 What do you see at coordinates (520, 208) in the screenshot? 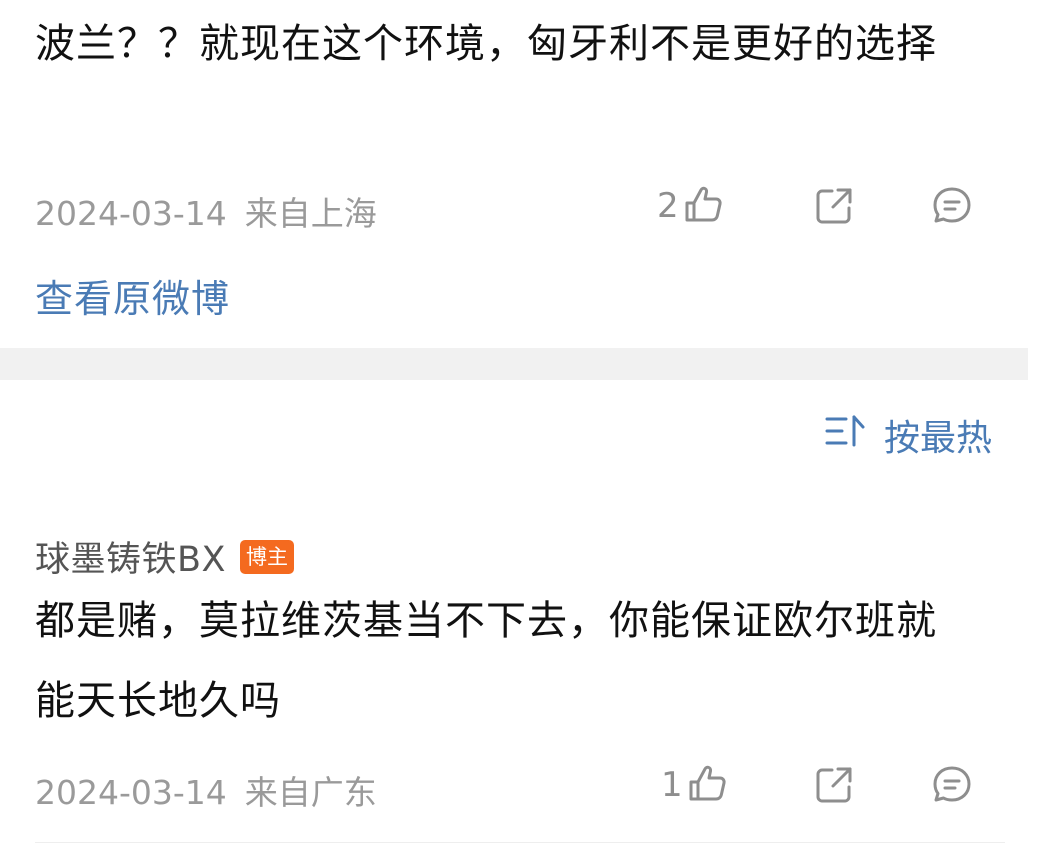
I see `post-meta-row: 2024-03-14 来自上海 2` at bounding box center [520, 208].